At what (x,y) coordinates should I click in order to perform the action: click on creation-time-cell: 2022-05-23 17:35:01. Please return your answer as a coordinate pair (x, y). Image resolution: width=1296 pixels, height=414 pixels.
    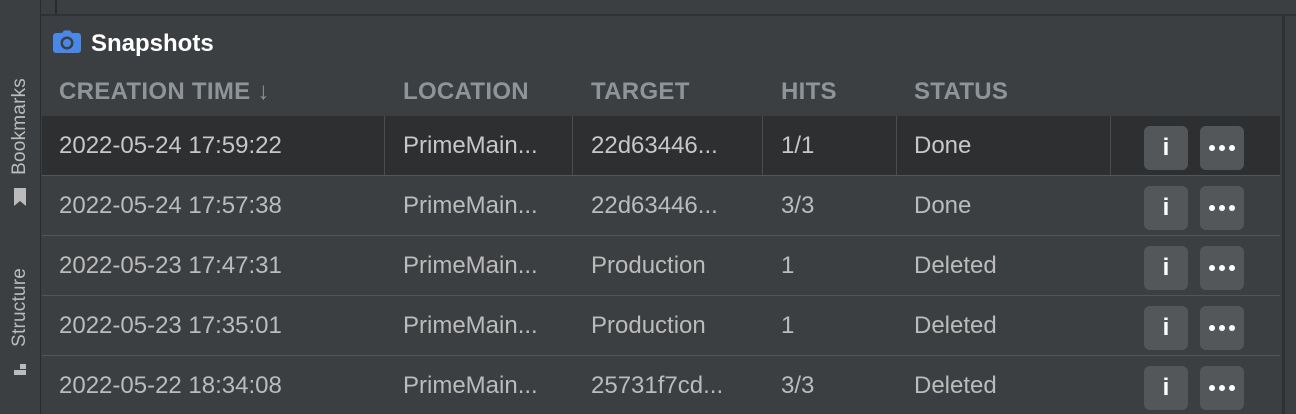
    Looking at the image, I should click on (170, 325).